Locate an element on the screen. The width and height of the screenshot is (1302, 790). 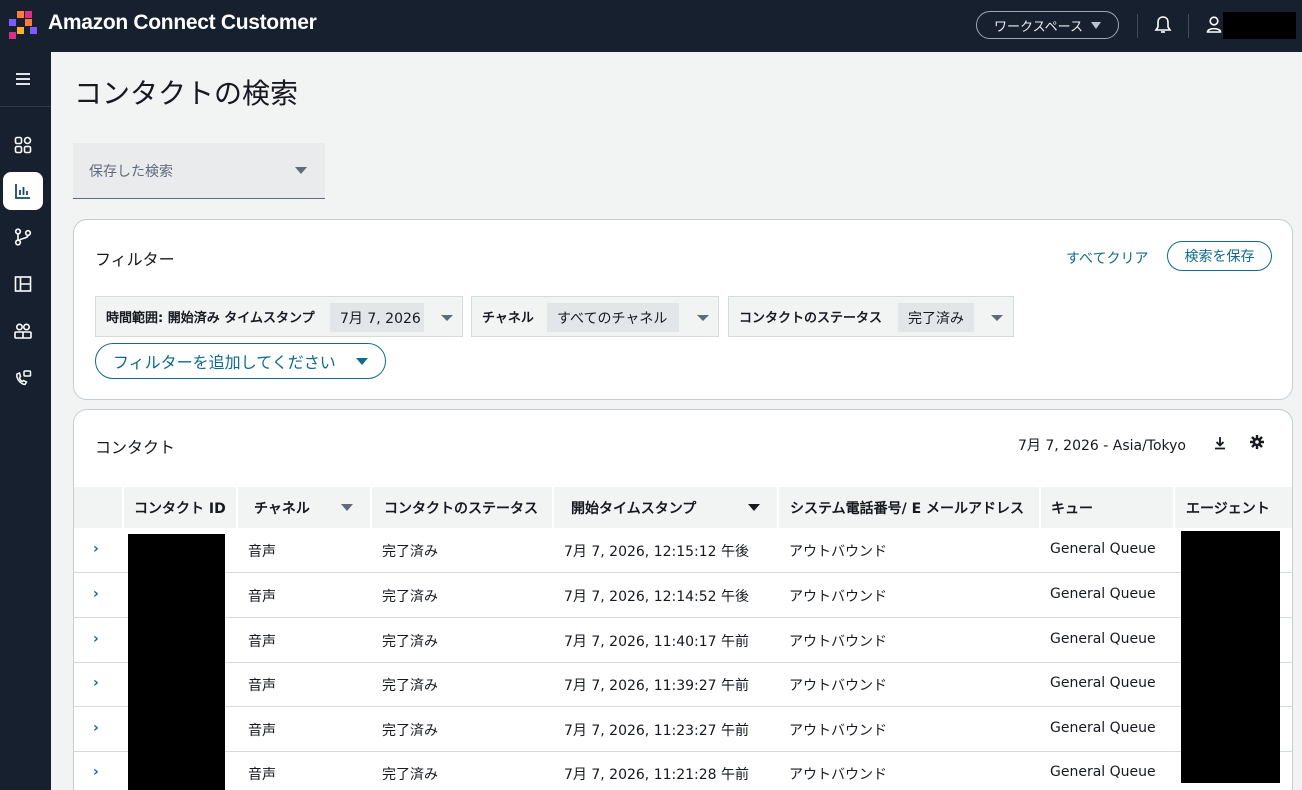
cell-start-timestamp: 7月 7, 2026, 12:15:12 午後 is located at coordinates (657, 552).